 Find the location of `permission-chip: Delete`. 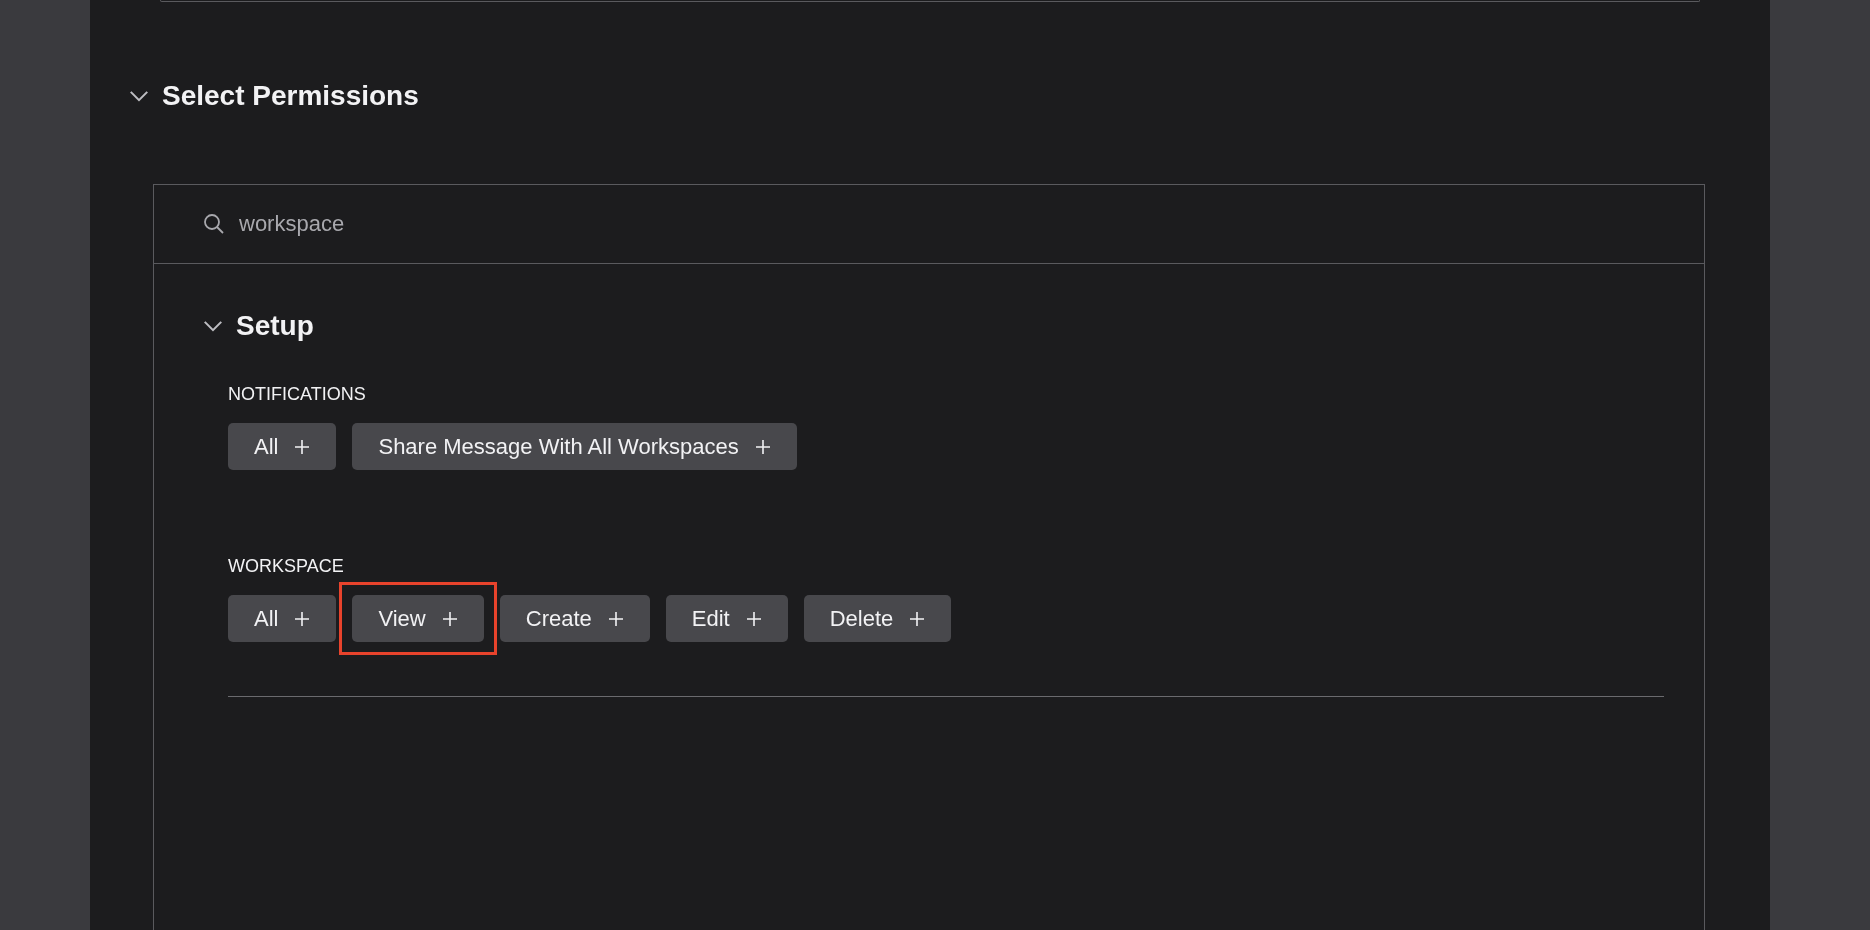

permission-chip: Delete is located at coordinates (877, 618).